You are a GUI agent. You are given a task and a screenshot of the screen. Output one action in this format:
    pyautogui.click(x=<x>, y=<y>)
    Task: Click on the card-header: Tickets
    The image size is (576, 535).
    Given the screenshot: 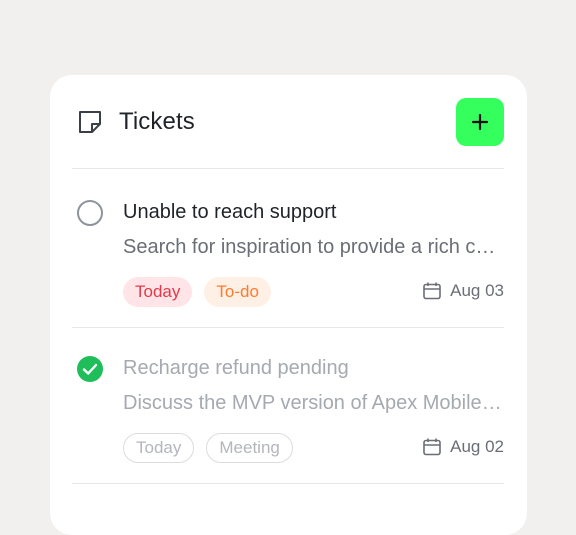 What is the action you would take?
    pyautogui.click(x=288, y=122)
    